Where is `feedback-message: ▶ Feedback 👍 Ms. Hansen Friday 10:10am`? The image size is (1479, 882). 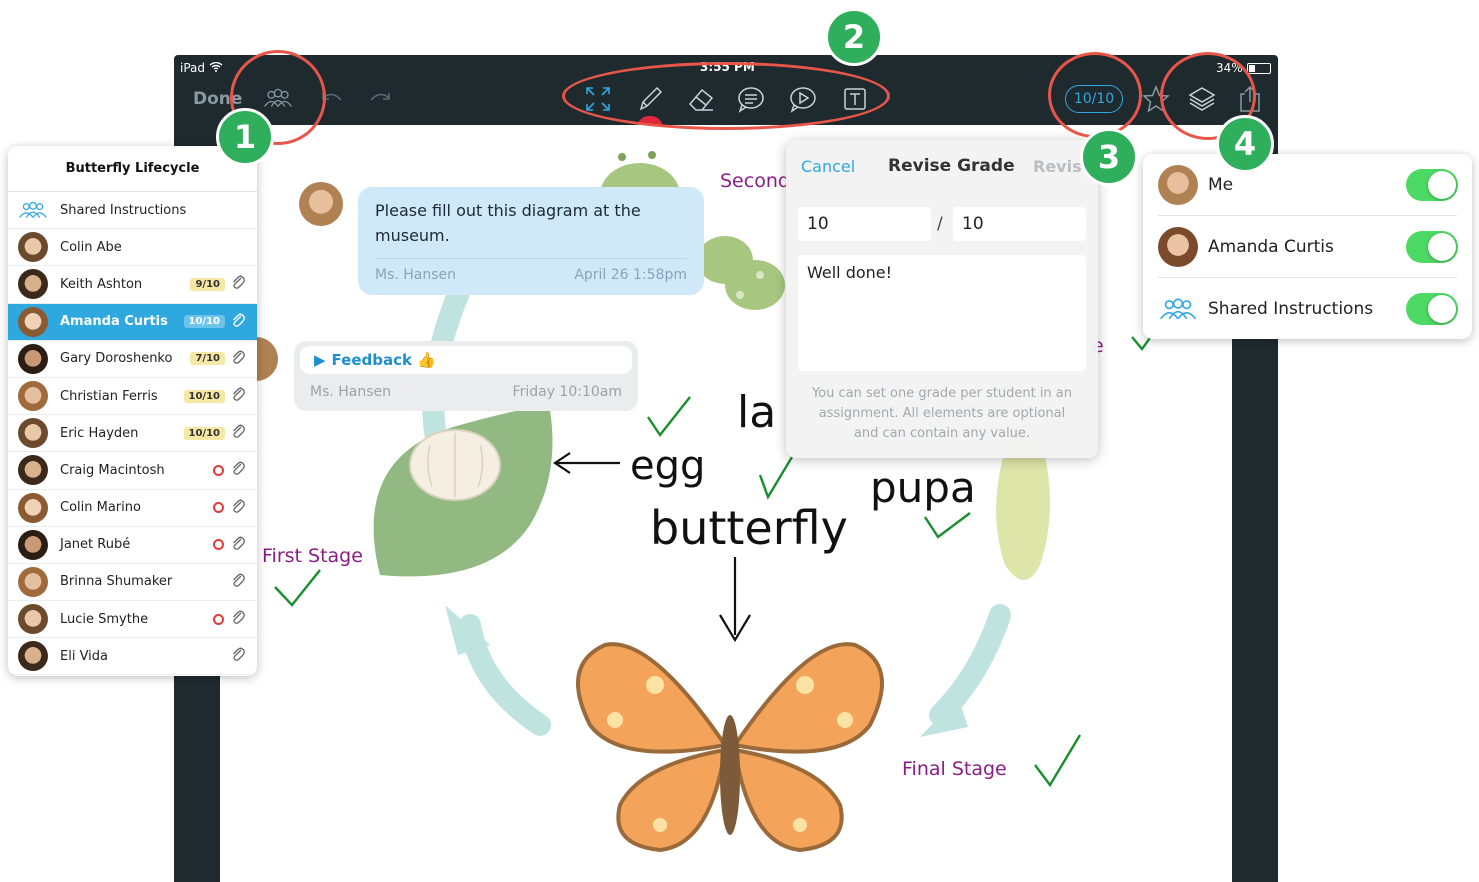
feedback-message: ▶ Feedback 👍 Ms. Hansen Friday 10:10am is located at coordinates (466, 376).